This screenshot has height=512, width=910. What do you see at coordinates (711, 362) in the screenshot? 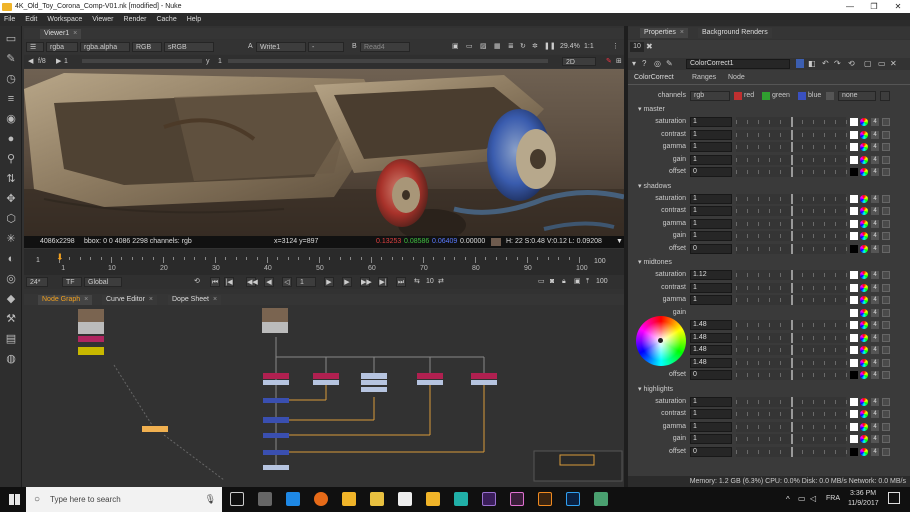
I see `param-value-field: 1.48` at bounding box center [711, 362].